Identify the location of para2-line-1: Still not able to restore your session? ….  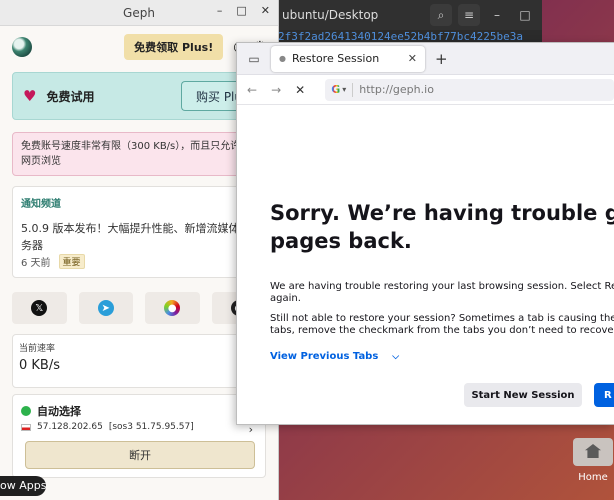
(442, 318).